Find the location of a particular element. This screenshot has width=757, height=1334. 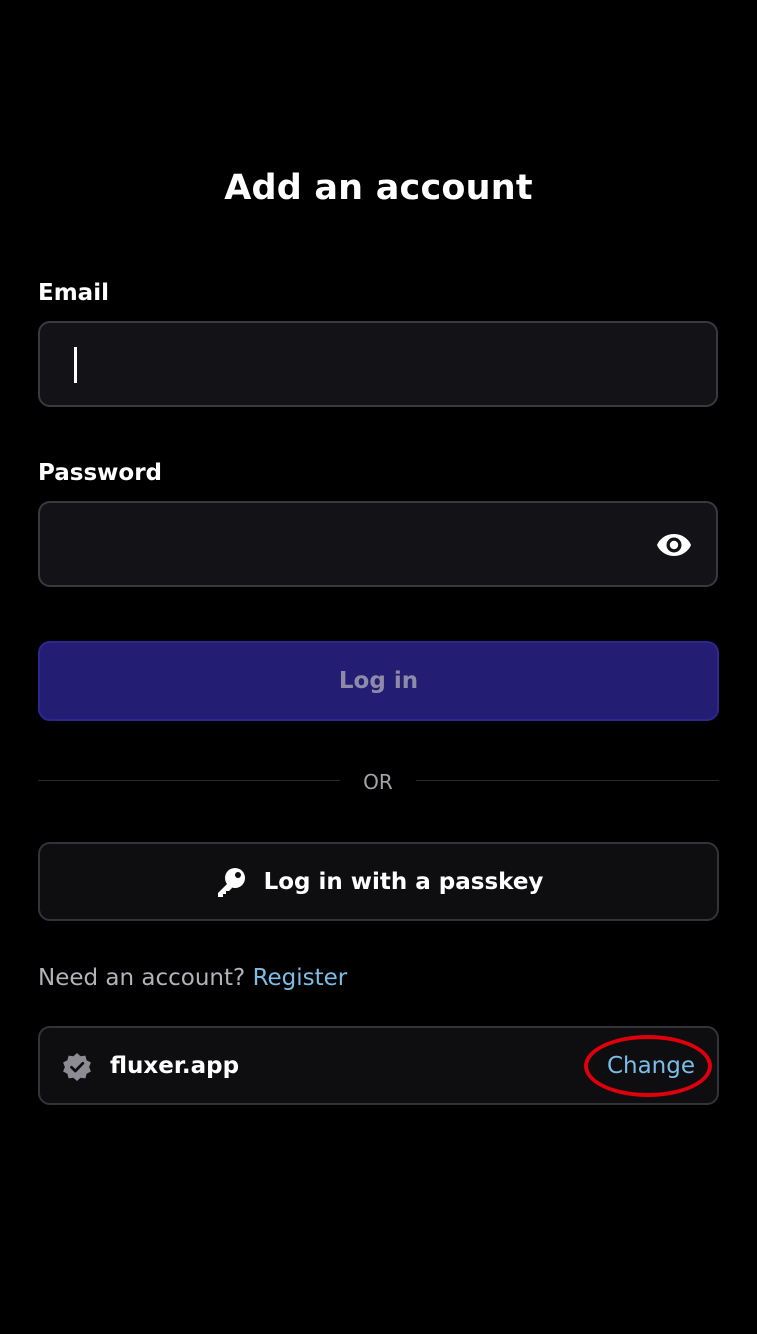

register-prompt-text: Need an account? is located at coordinates (142, 978).